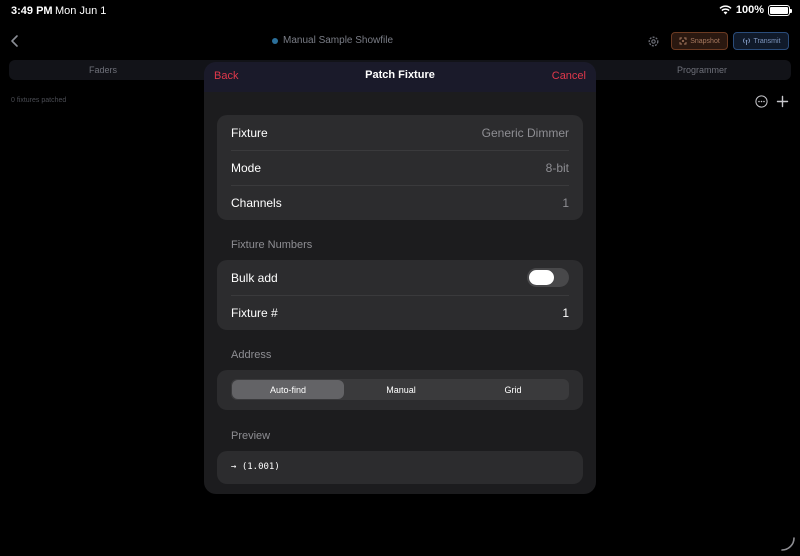  Describe the element at coordinates (525, 132) in the screenshot. I see `fixture-value: Generic Dimmer` at that location.